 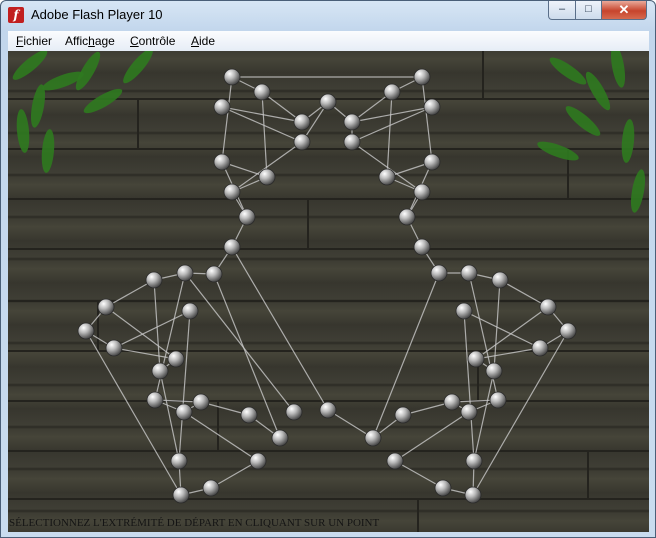 What do you see at coordinates (152, 41) in the screenshot?
I see `menu-controle: Contrôle` at bounding box center [152, 41].